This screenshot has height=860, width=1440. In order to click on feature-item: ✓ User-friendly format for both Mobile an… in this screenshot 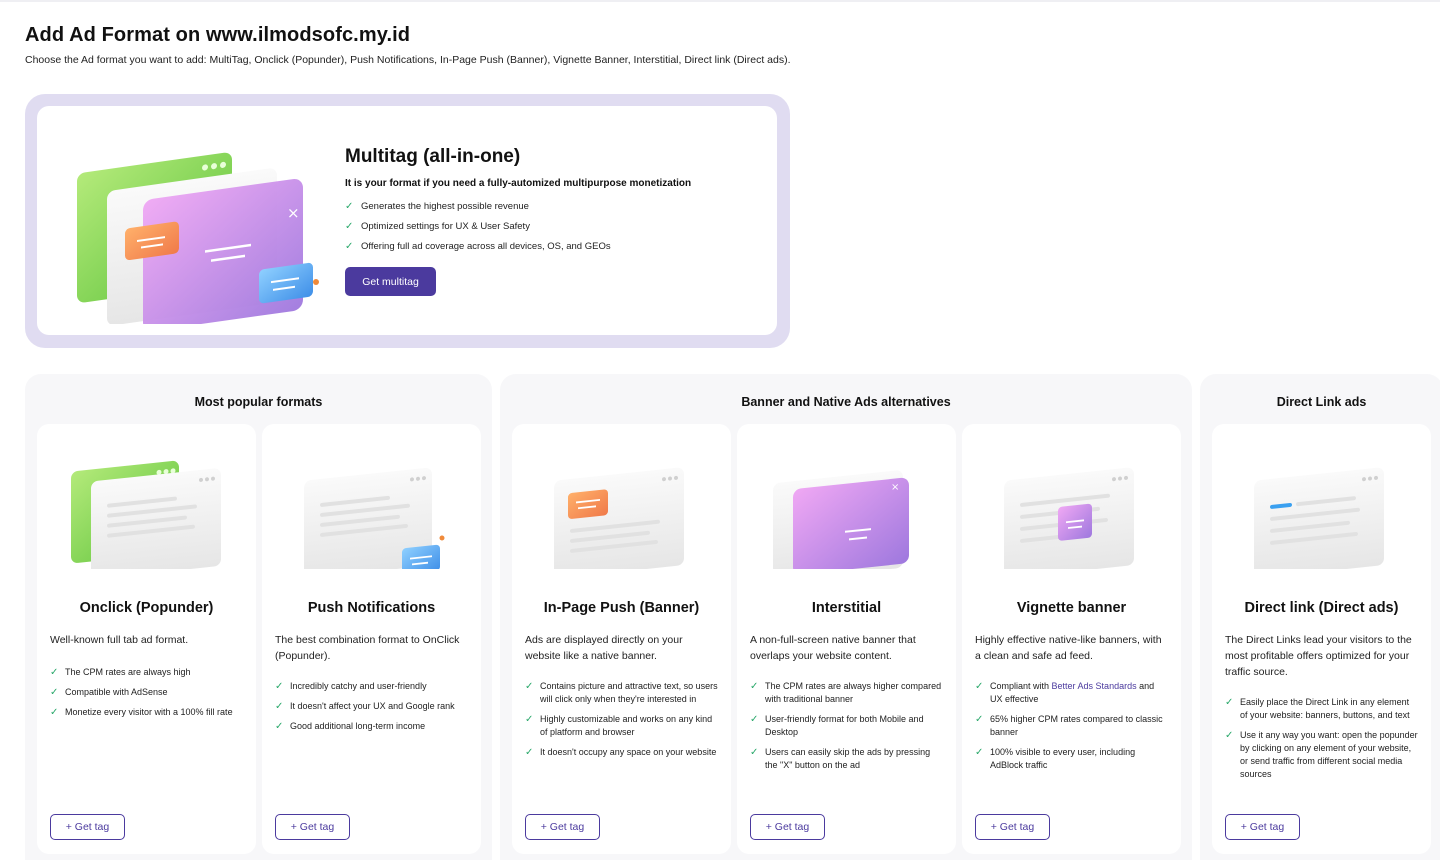, I will do `click(837, 725)`.